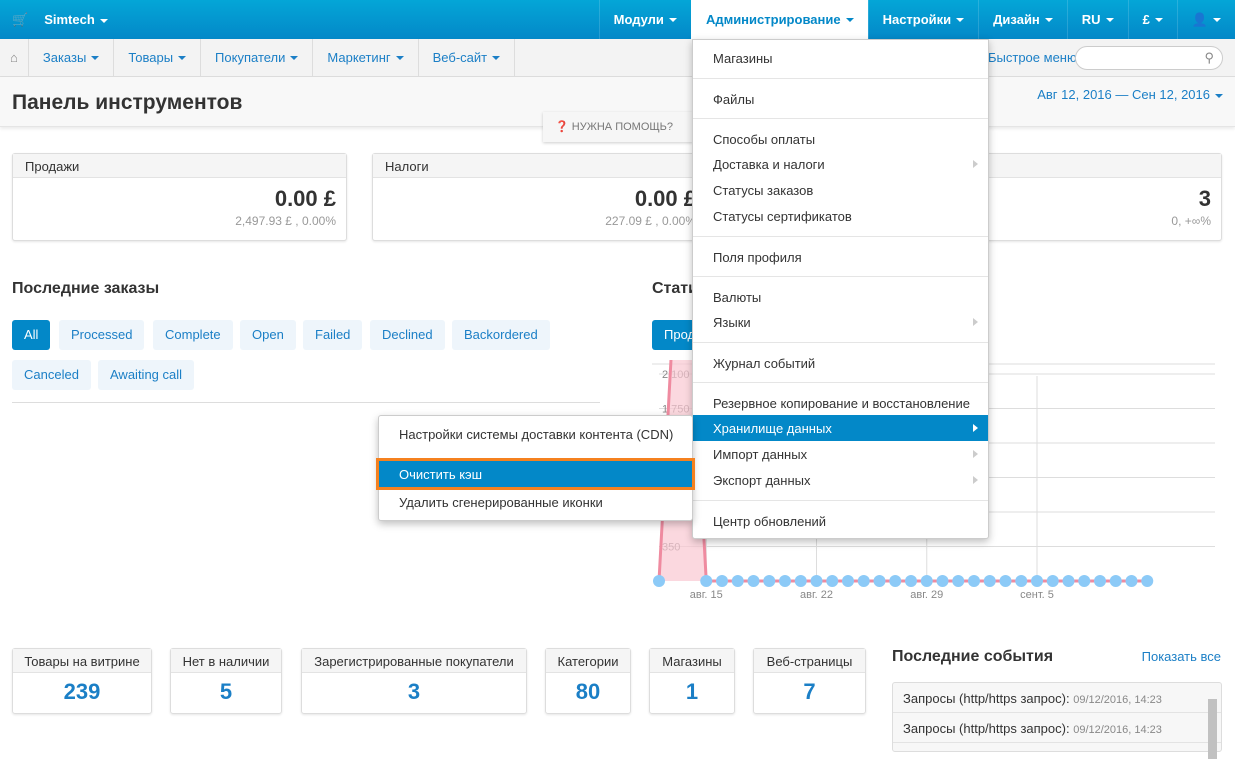 The height and width of the screenshot is (759, 1235). What do you see at coordinates (840, 398) in the screenshot?
I see `admin-menu-item: Резервное копирование и восстановление` at bounding box center [840, 398].